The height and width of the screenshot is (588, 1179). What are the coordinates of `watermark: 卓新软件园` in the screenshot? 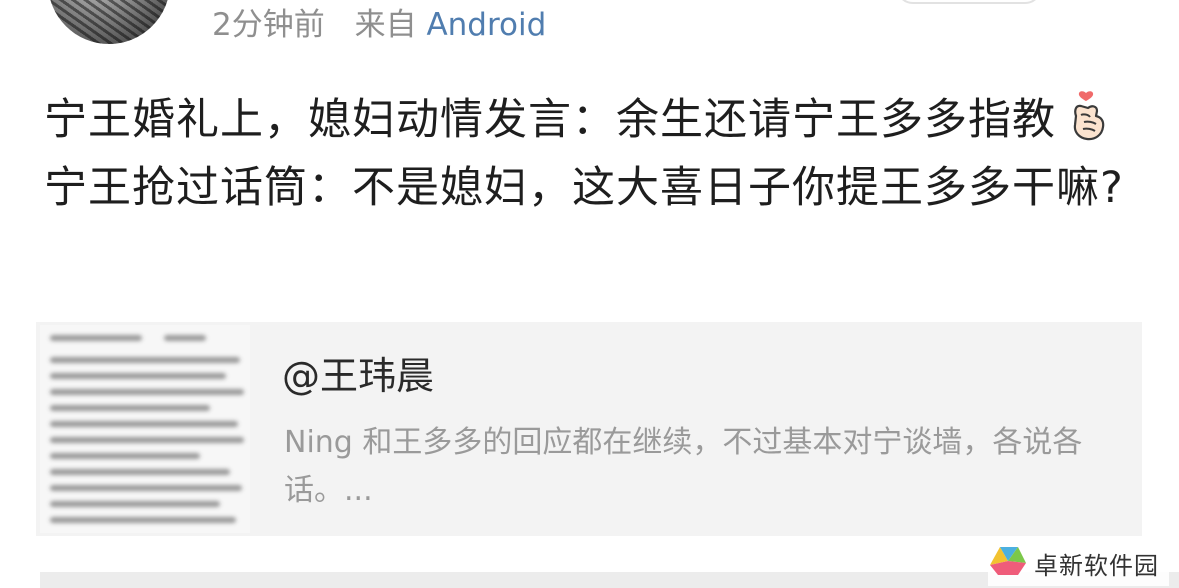 It's located at (1078, 563).